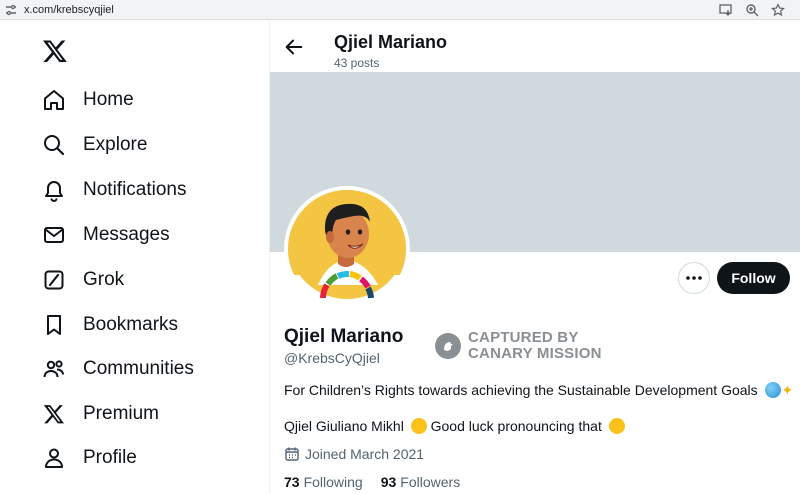  Describe the element at coordinates (54, 458) in the screenshot. I see `person-icon` at that location.